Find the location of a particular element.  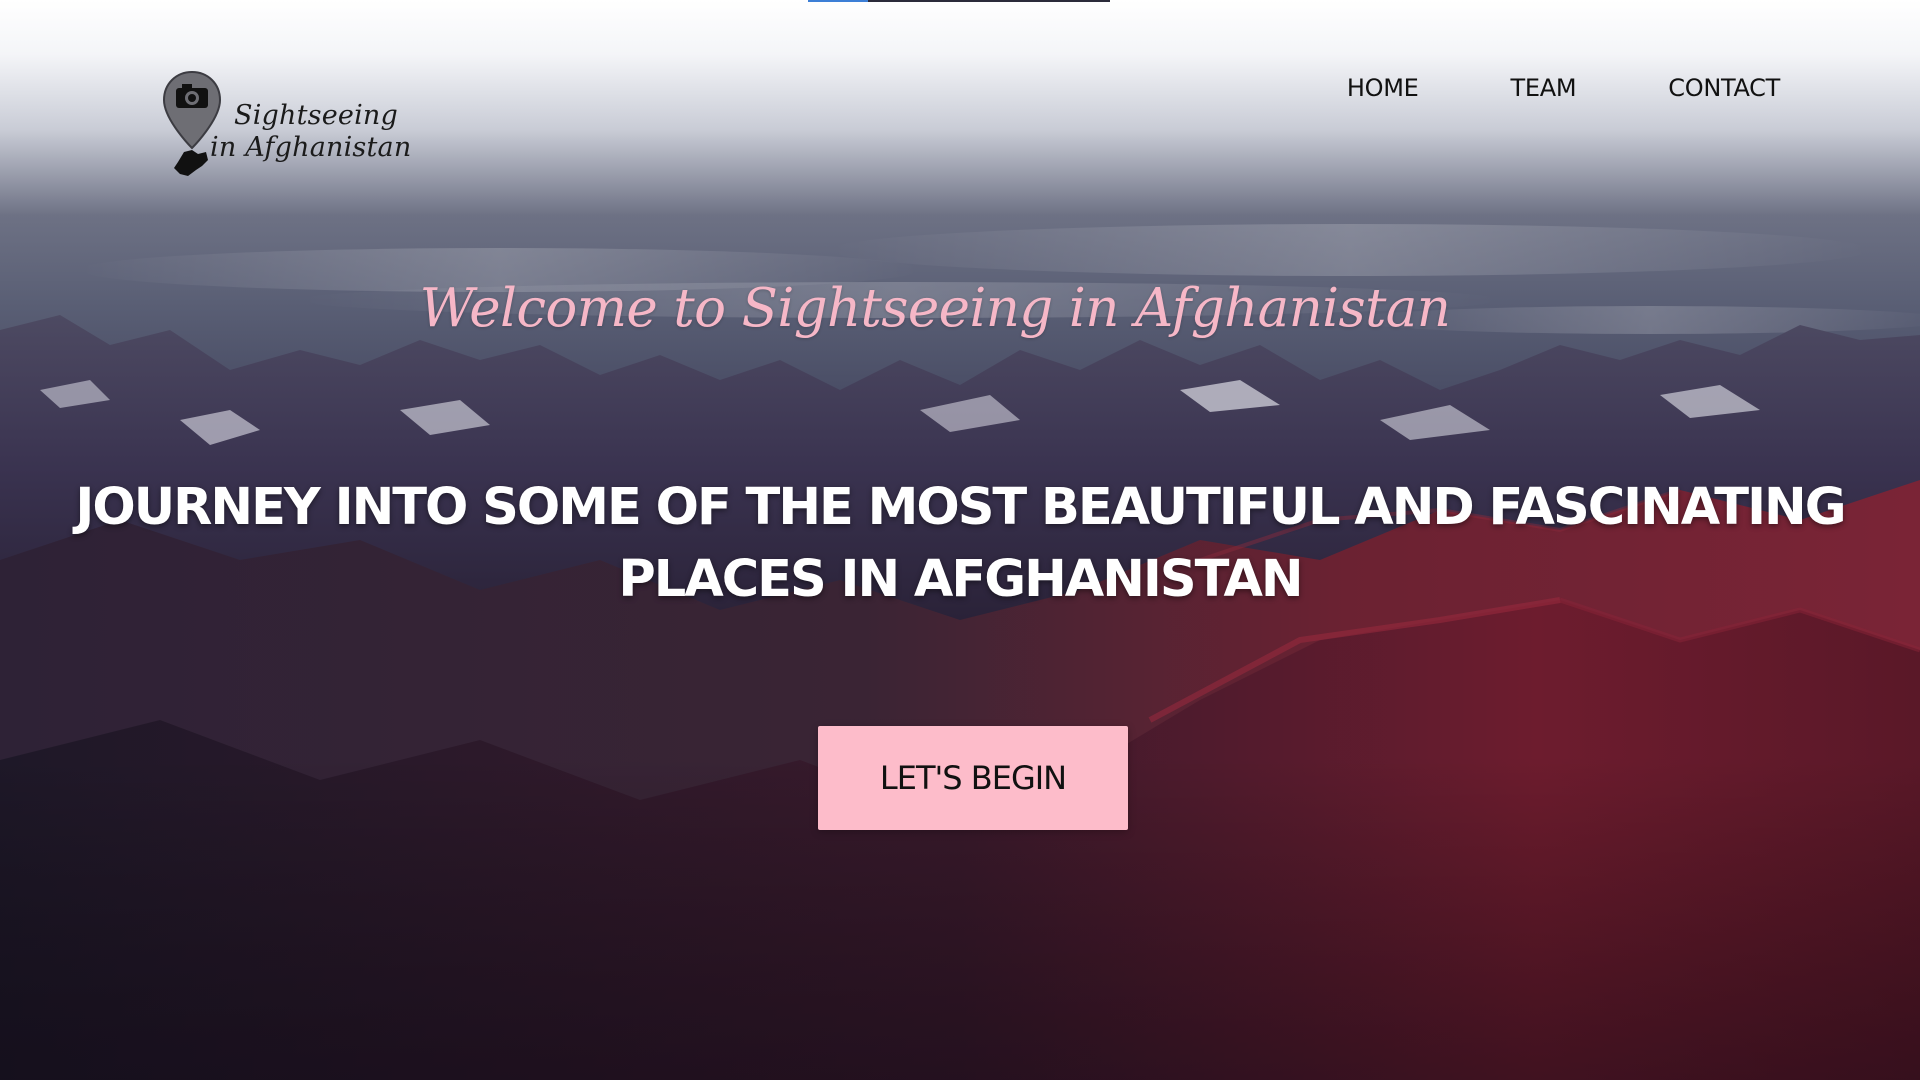

lets-begin-button: LET'S BEGIN is located at coordinates (973, 778).